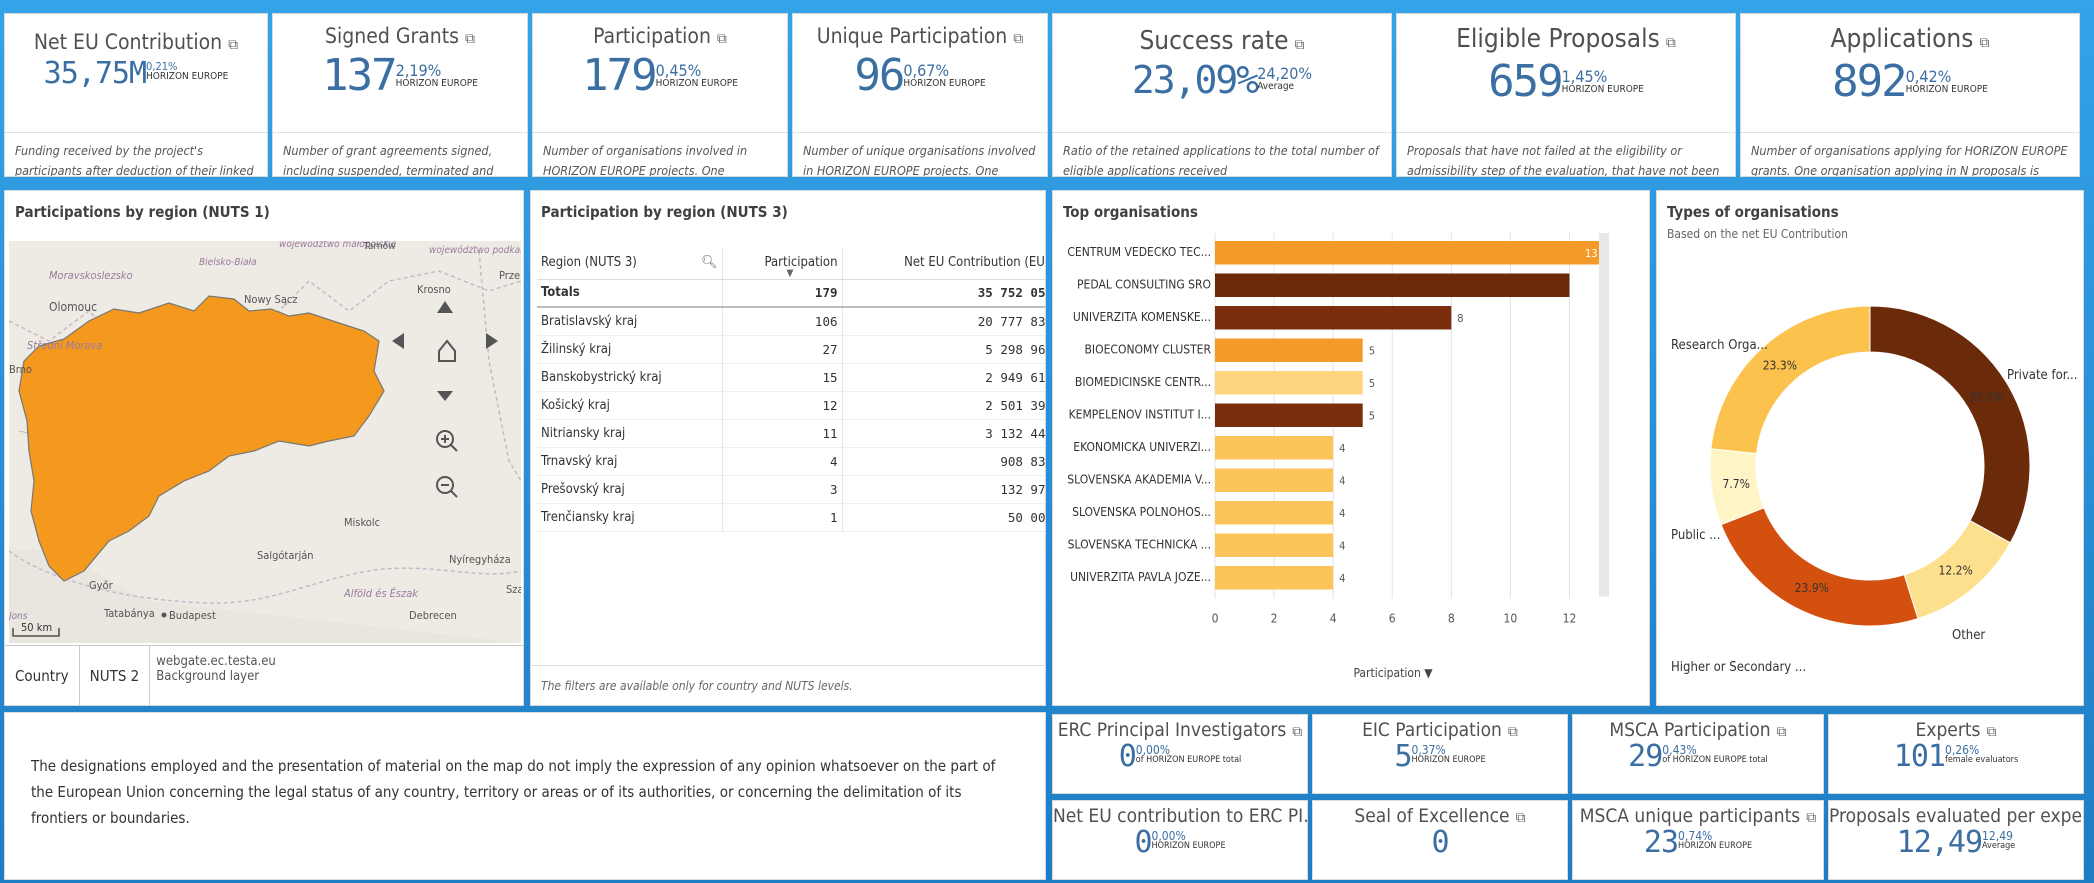  I want to click on country-button: Country, so click(42, 675).